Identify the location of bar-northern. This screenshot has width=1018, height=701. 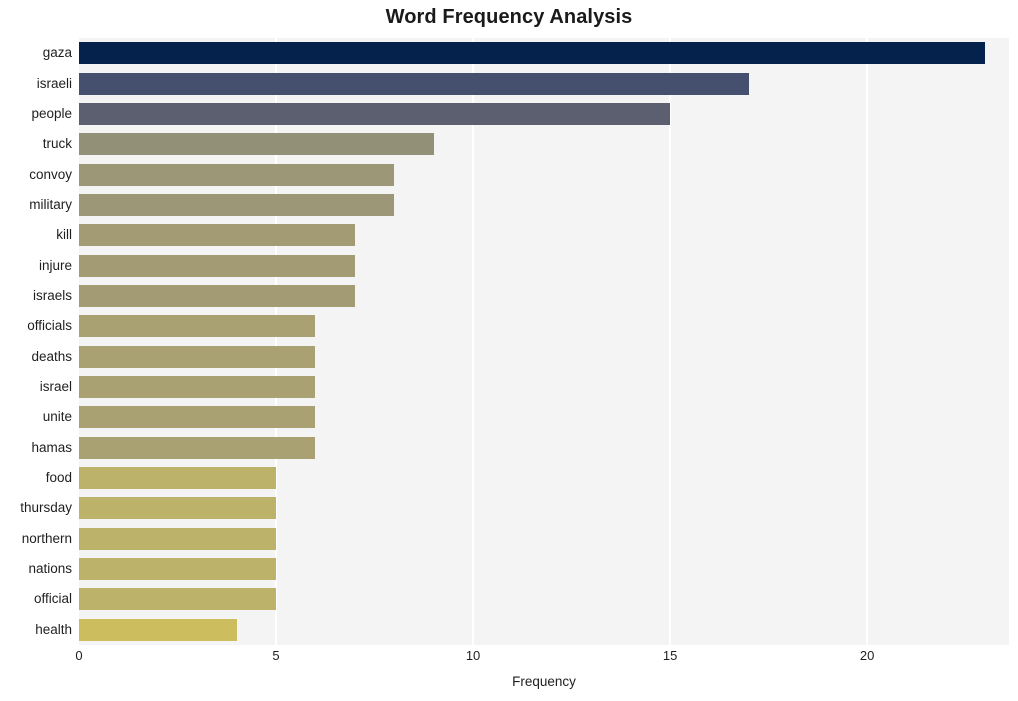
(178, 538).